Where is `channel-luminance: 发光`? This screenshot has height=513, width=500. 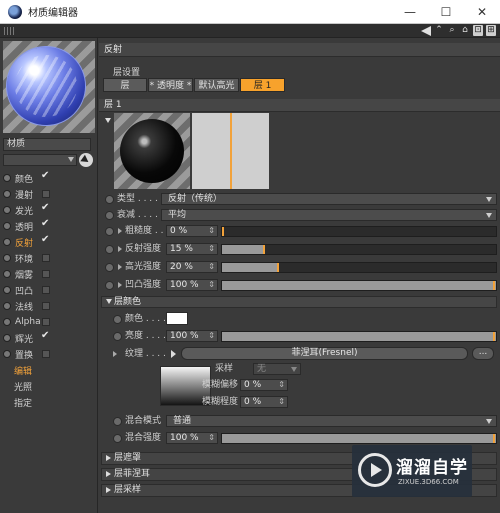 channel-luminance: 发光 is located at coordinates (49, 210).